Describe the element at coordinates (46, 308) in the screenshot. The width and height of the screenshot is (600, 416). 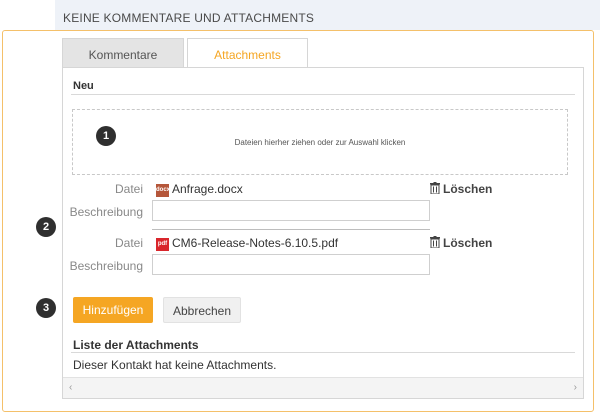
I see `step-badge-3: 3` at that location.